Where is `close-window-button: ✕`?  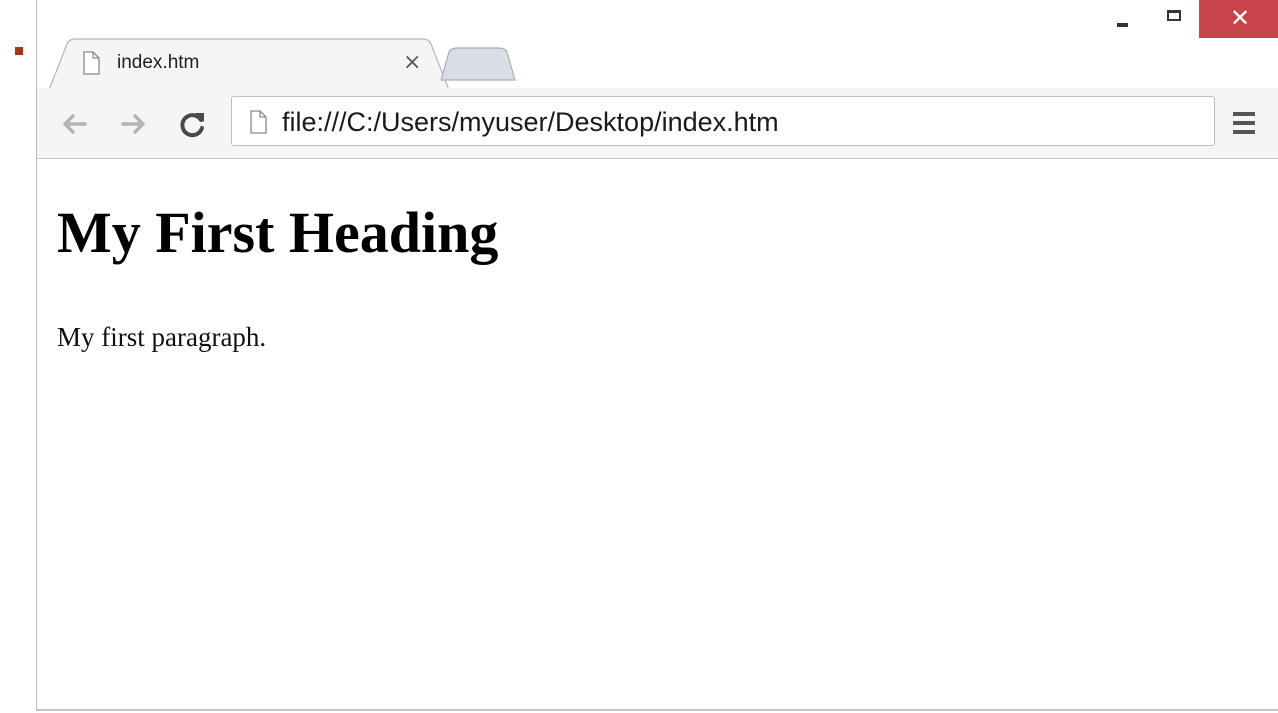
close-window-button: ✕ is located at coordinates (1238, 19).